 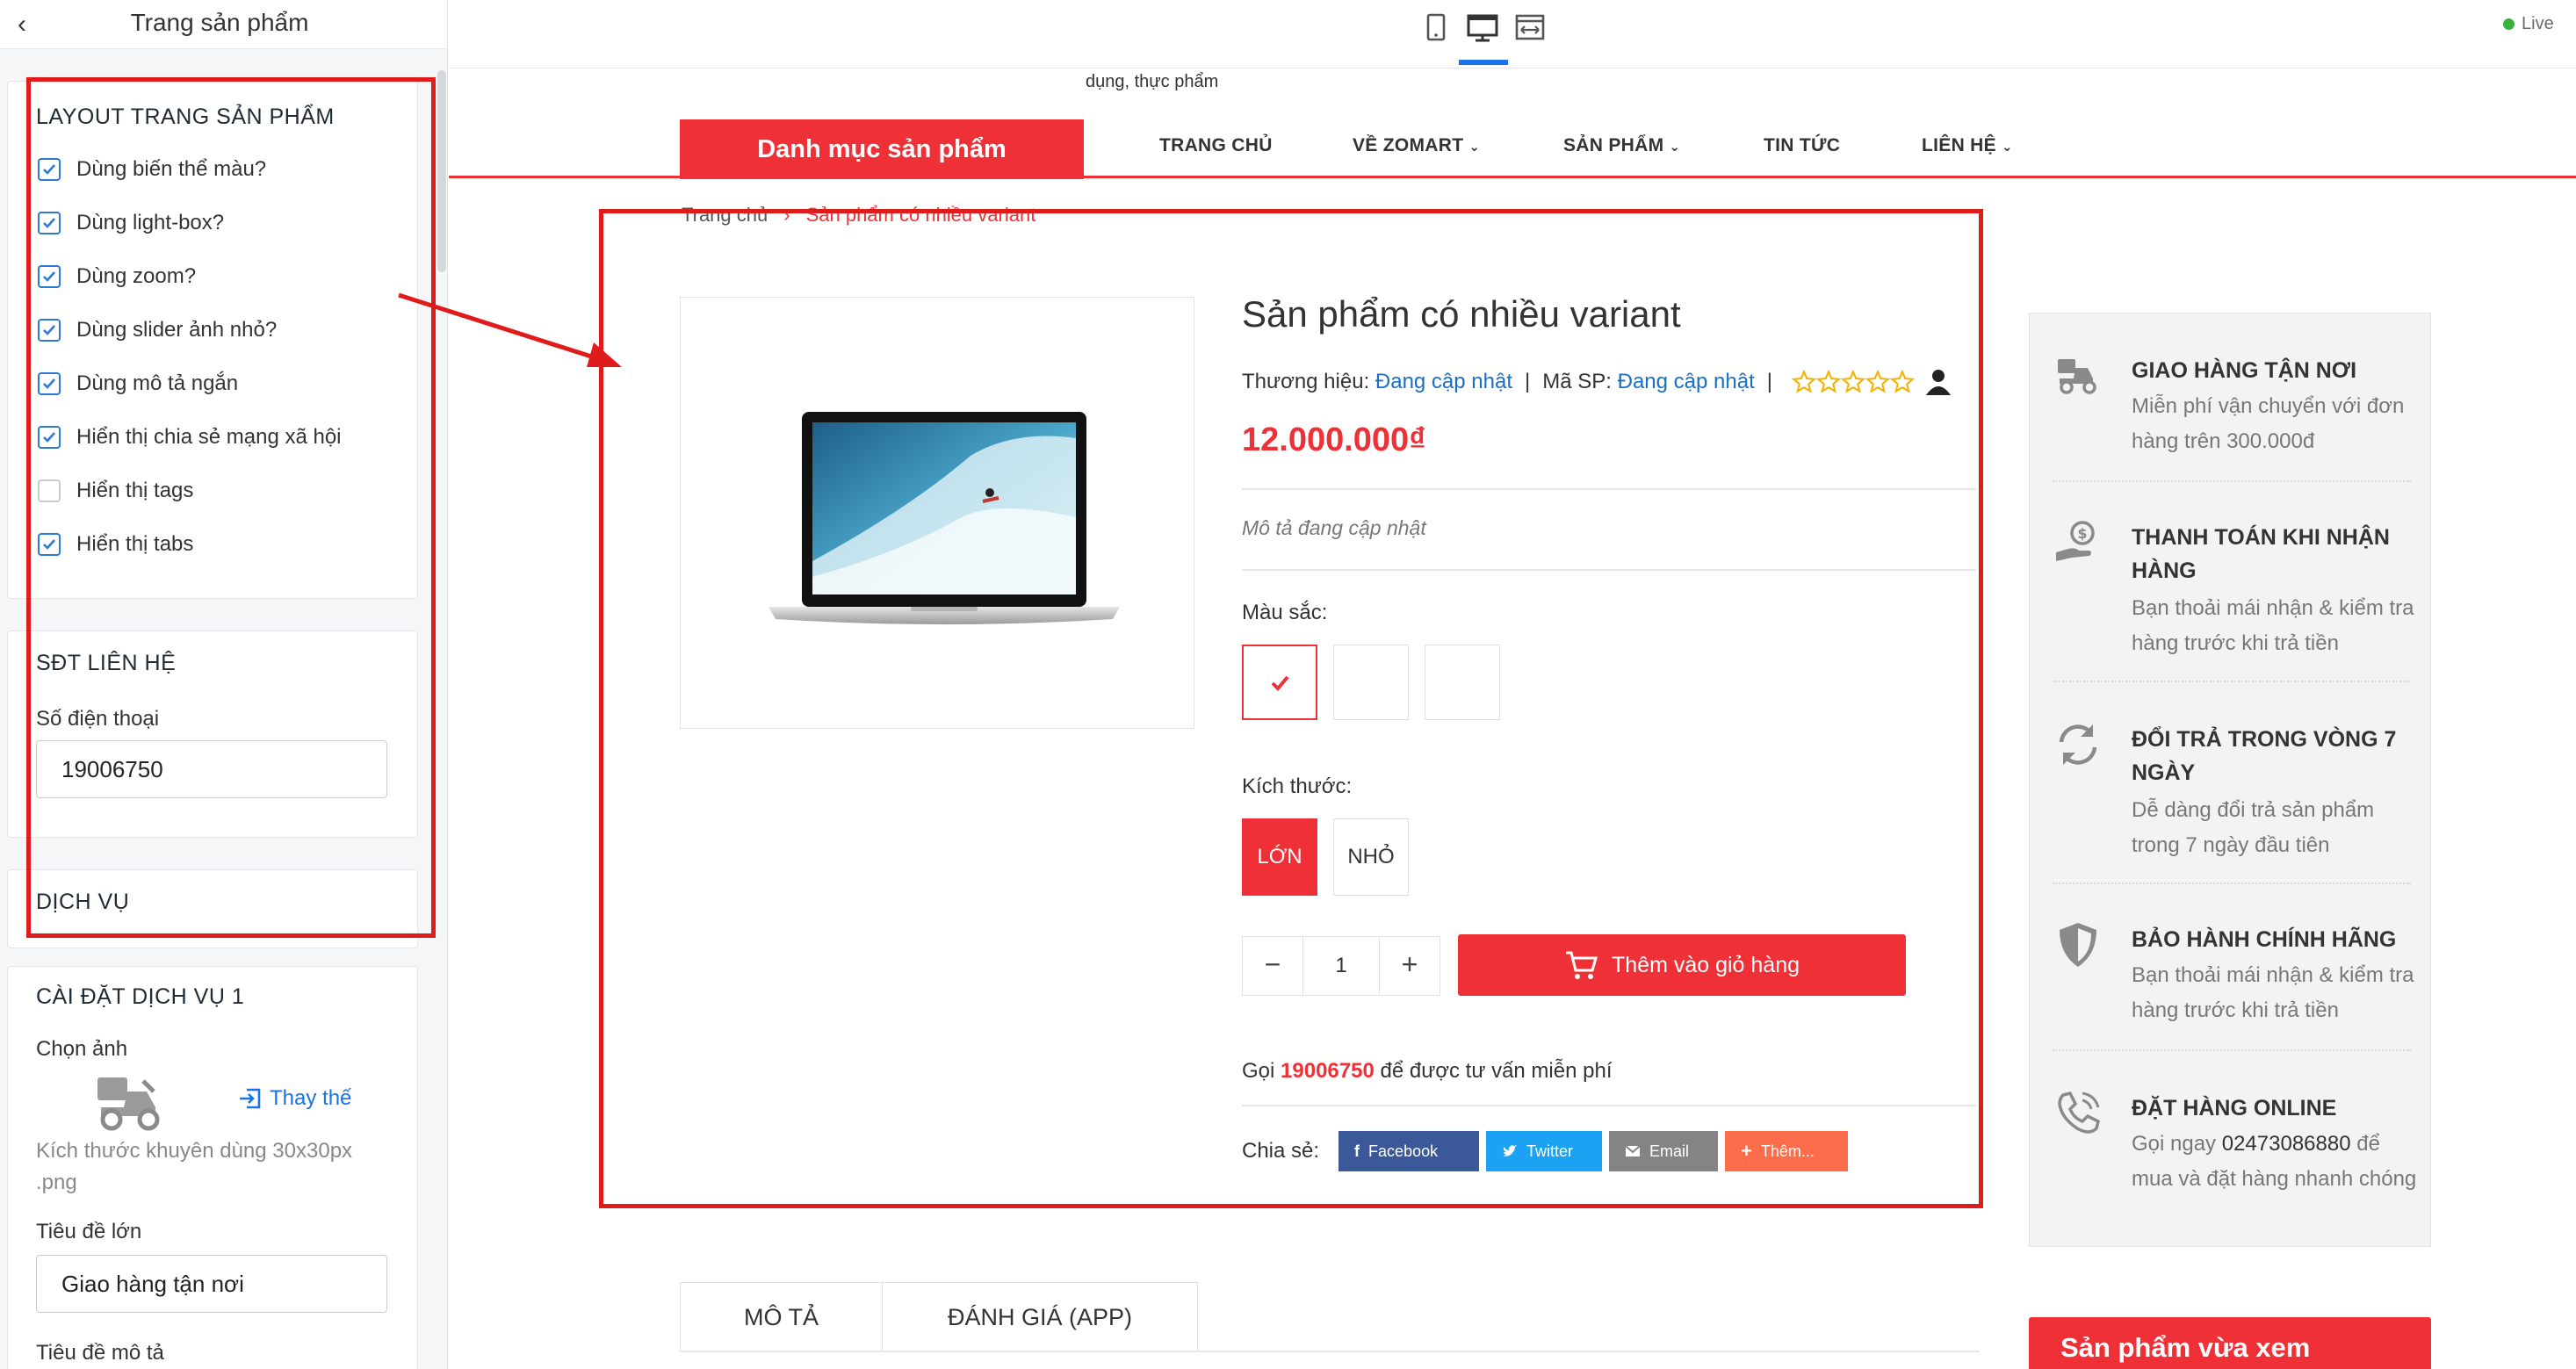 What do you see at coordinates (2538, 24) in the screenshot?
I see `live-label: Live` at bounding box center [2538, 24].